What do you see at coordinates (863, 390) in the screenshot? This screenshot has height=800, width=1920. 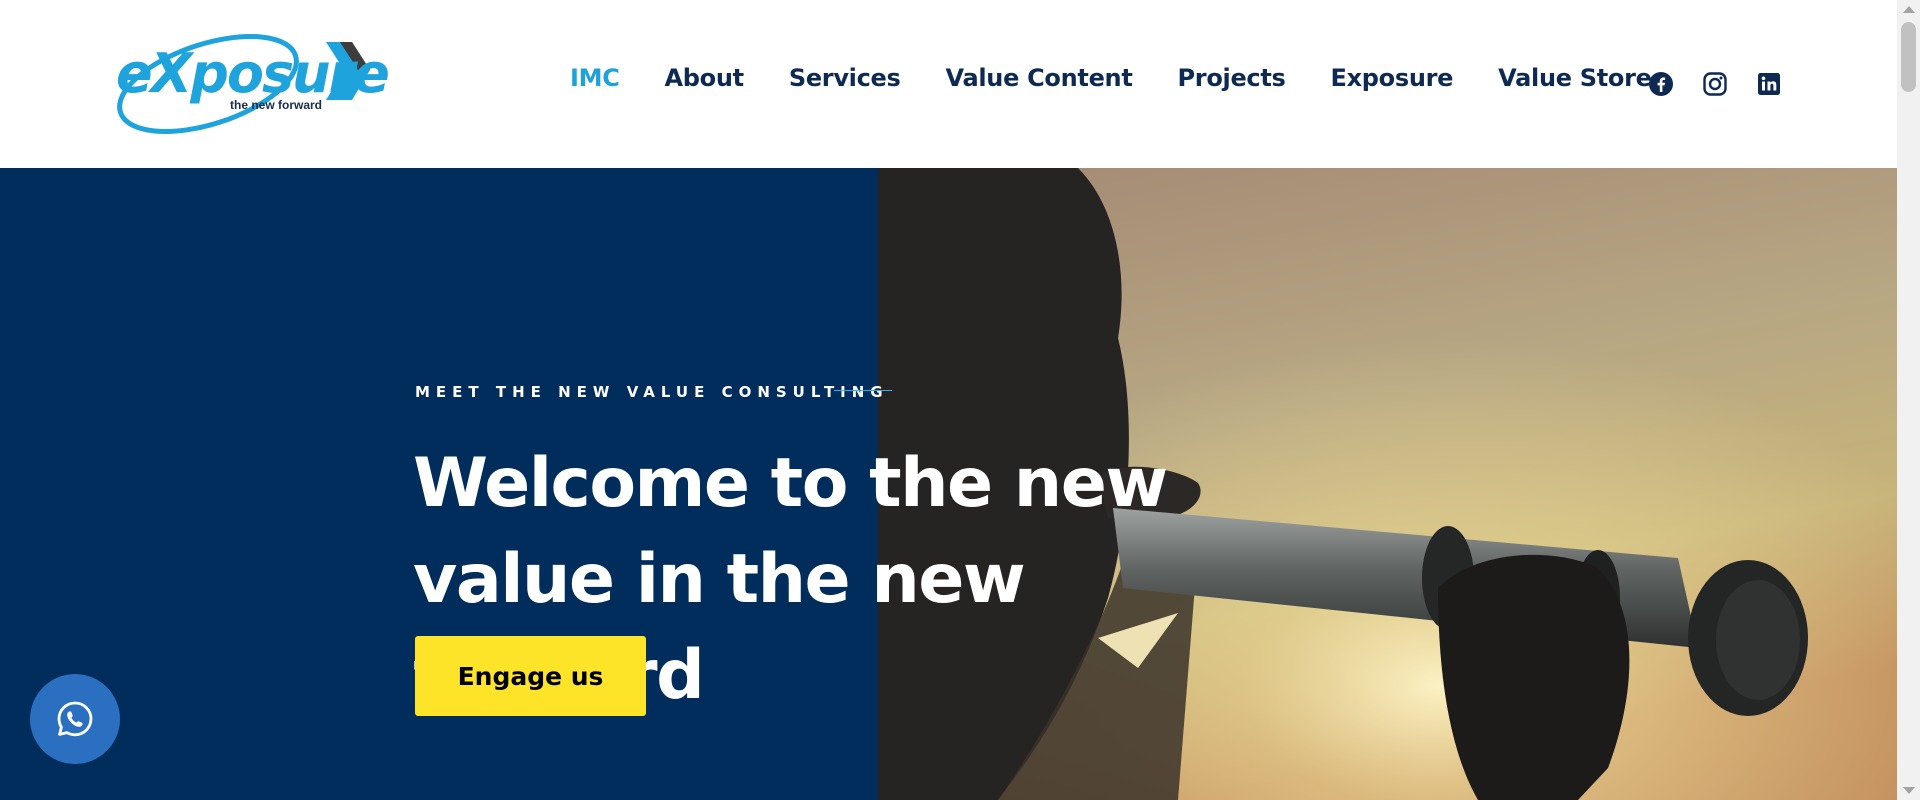 I see `eyebrow-divider` at bounding box center [863, 390].